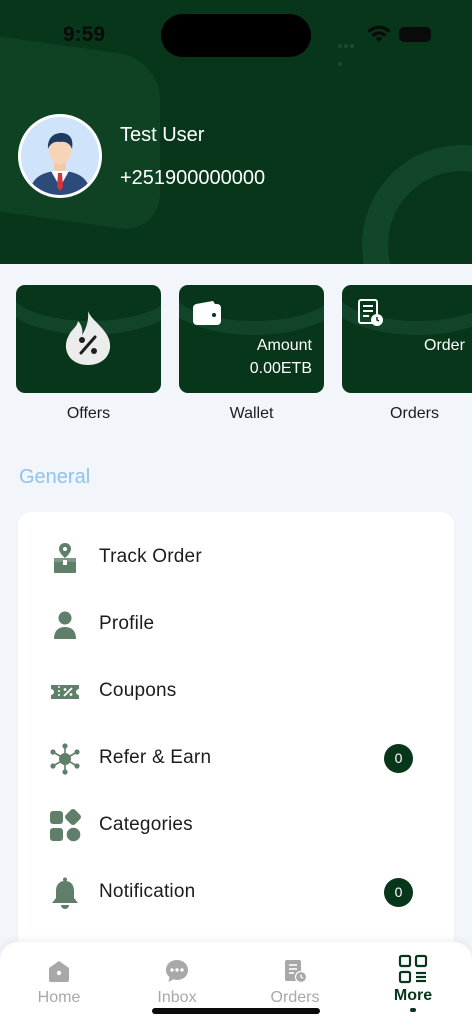  I want to click on notification-count-badge: 0, so click(398, 892).